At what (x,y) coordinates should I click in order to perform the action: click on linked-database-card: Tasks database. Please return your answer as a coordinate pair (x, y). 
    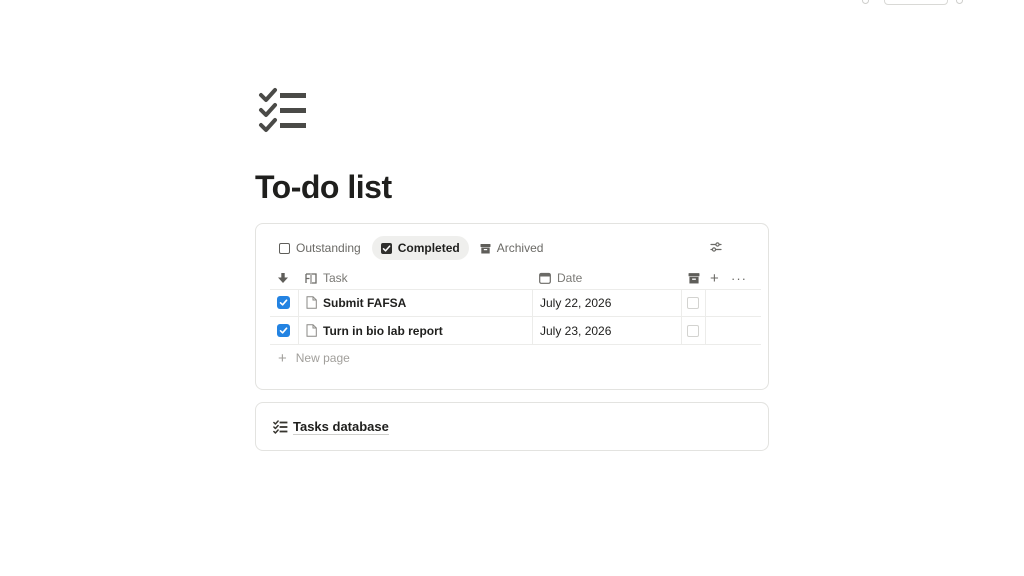
    Looking at the image, I should click on (512, 426).